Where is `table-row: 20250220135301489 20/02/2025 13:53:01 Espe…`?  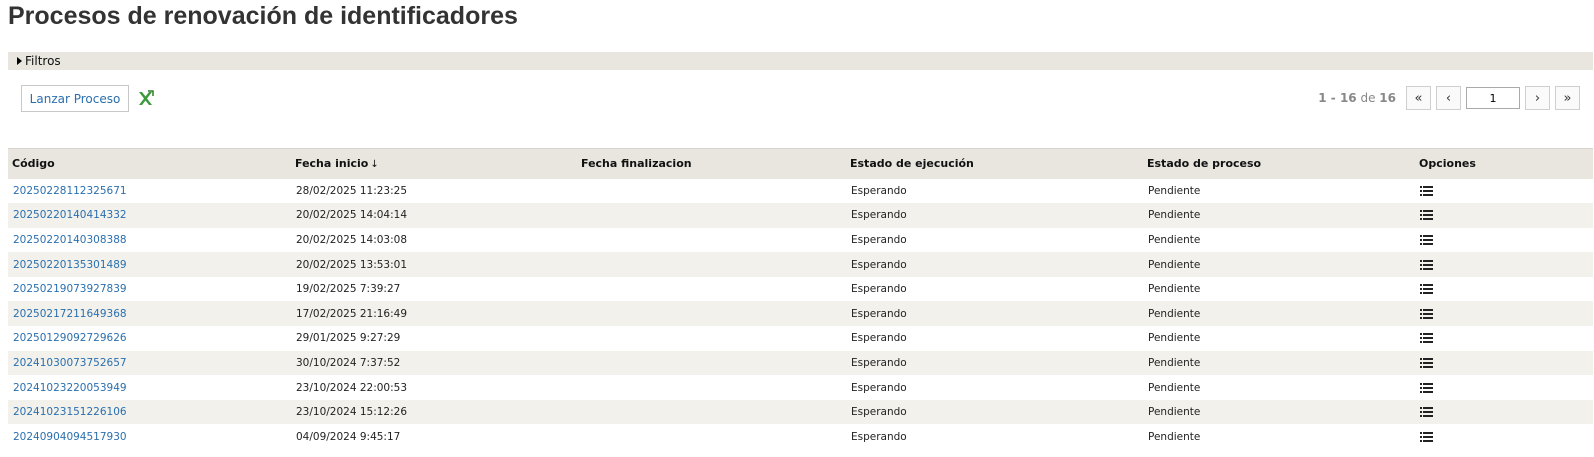 table-row: 20250220135301489 20/02/2025 13:53:01 Espe… is located at coordinates (800, 264).